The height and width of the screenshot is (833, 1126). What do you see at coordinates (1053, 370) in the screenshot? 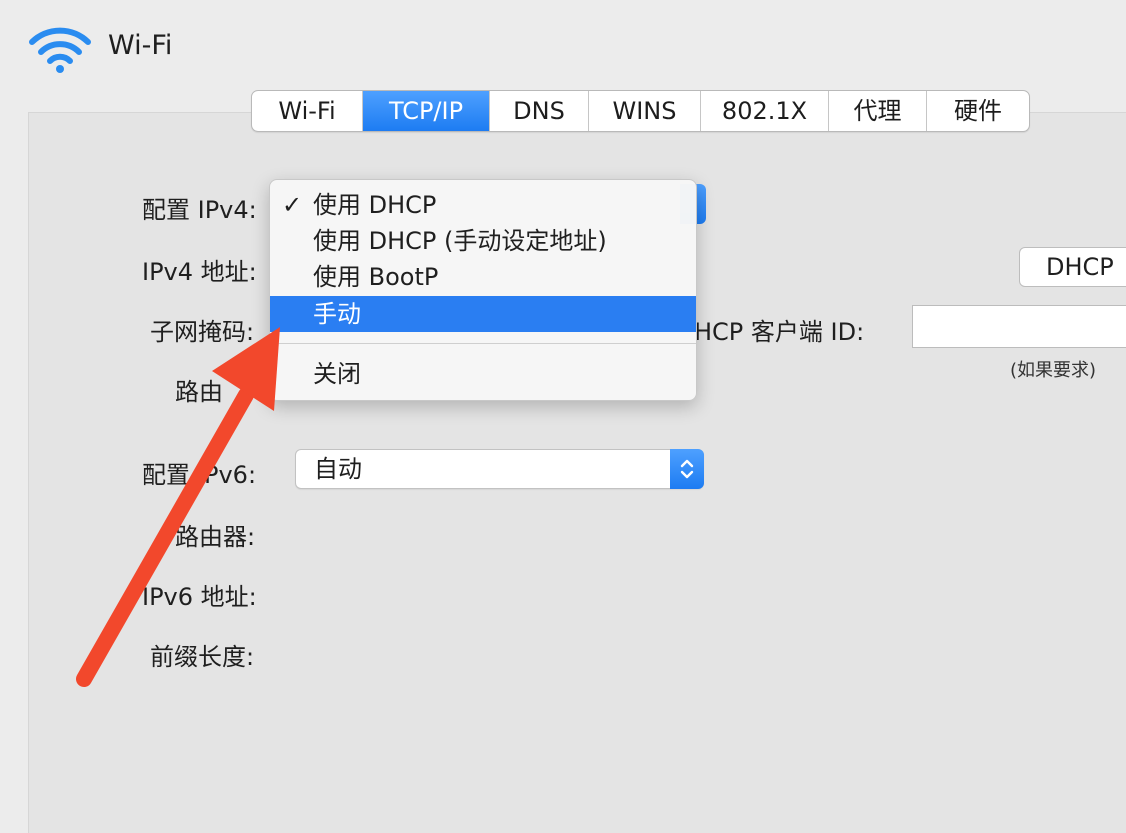
I see `dhcp-client-id-note: (如果要求)` at bounding box center [1053, 370].